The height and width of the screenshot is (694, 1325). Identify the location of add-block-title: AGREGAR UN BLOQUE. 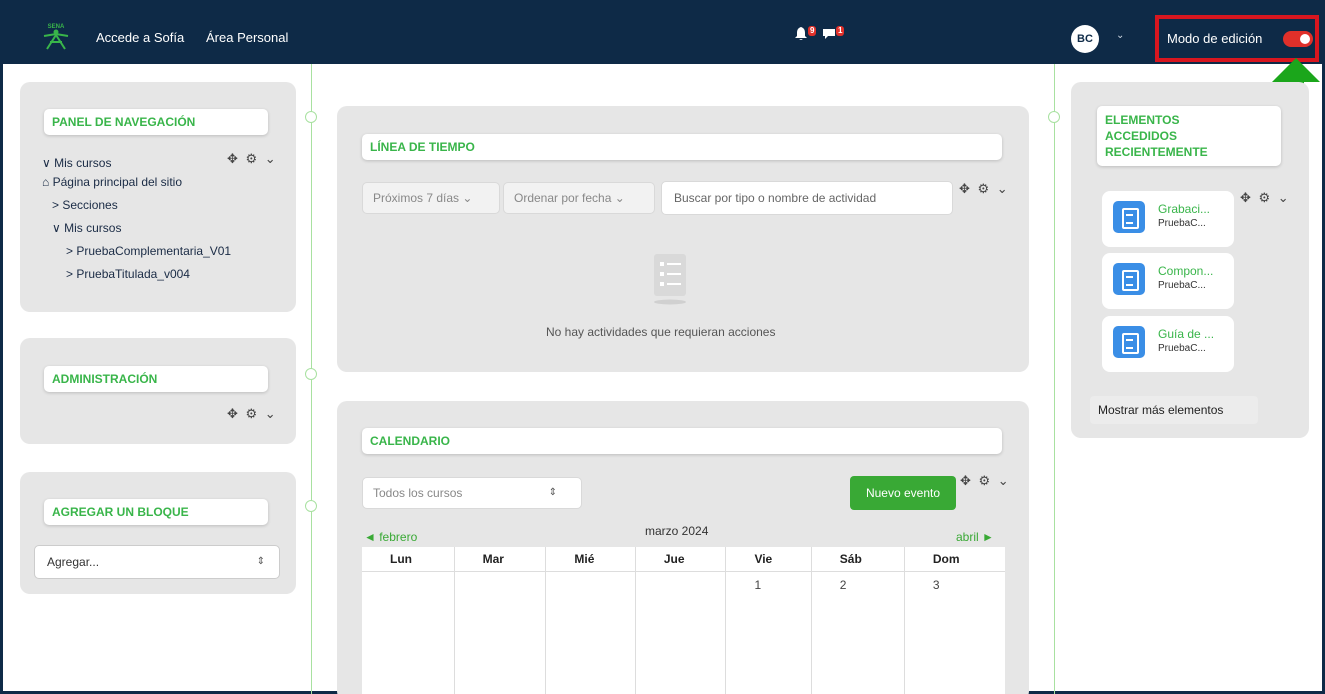
(156, 512).